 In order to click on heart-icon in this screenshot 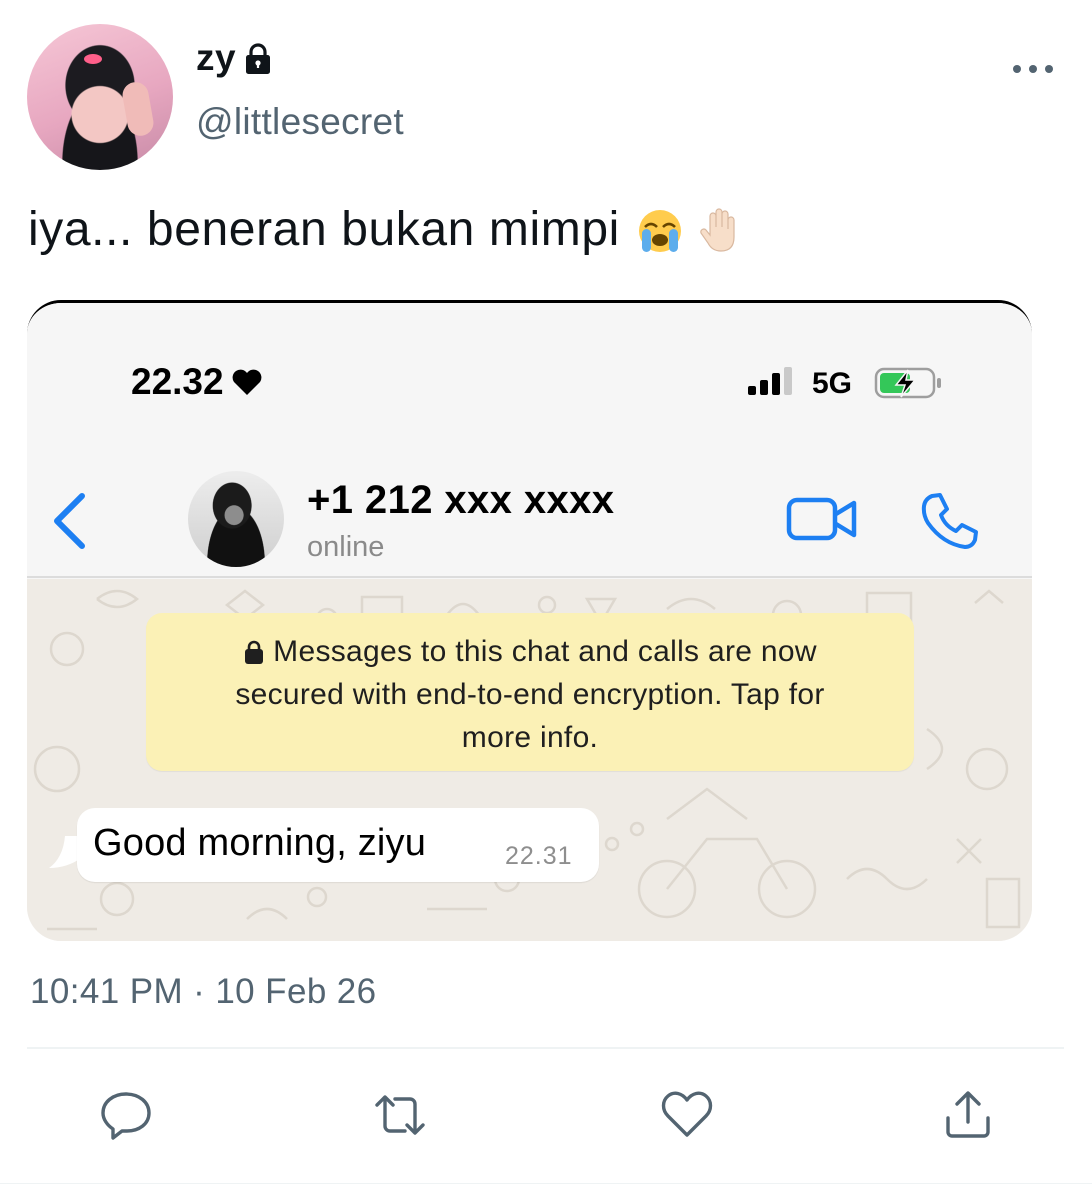, I will do `click(246, 382)`.